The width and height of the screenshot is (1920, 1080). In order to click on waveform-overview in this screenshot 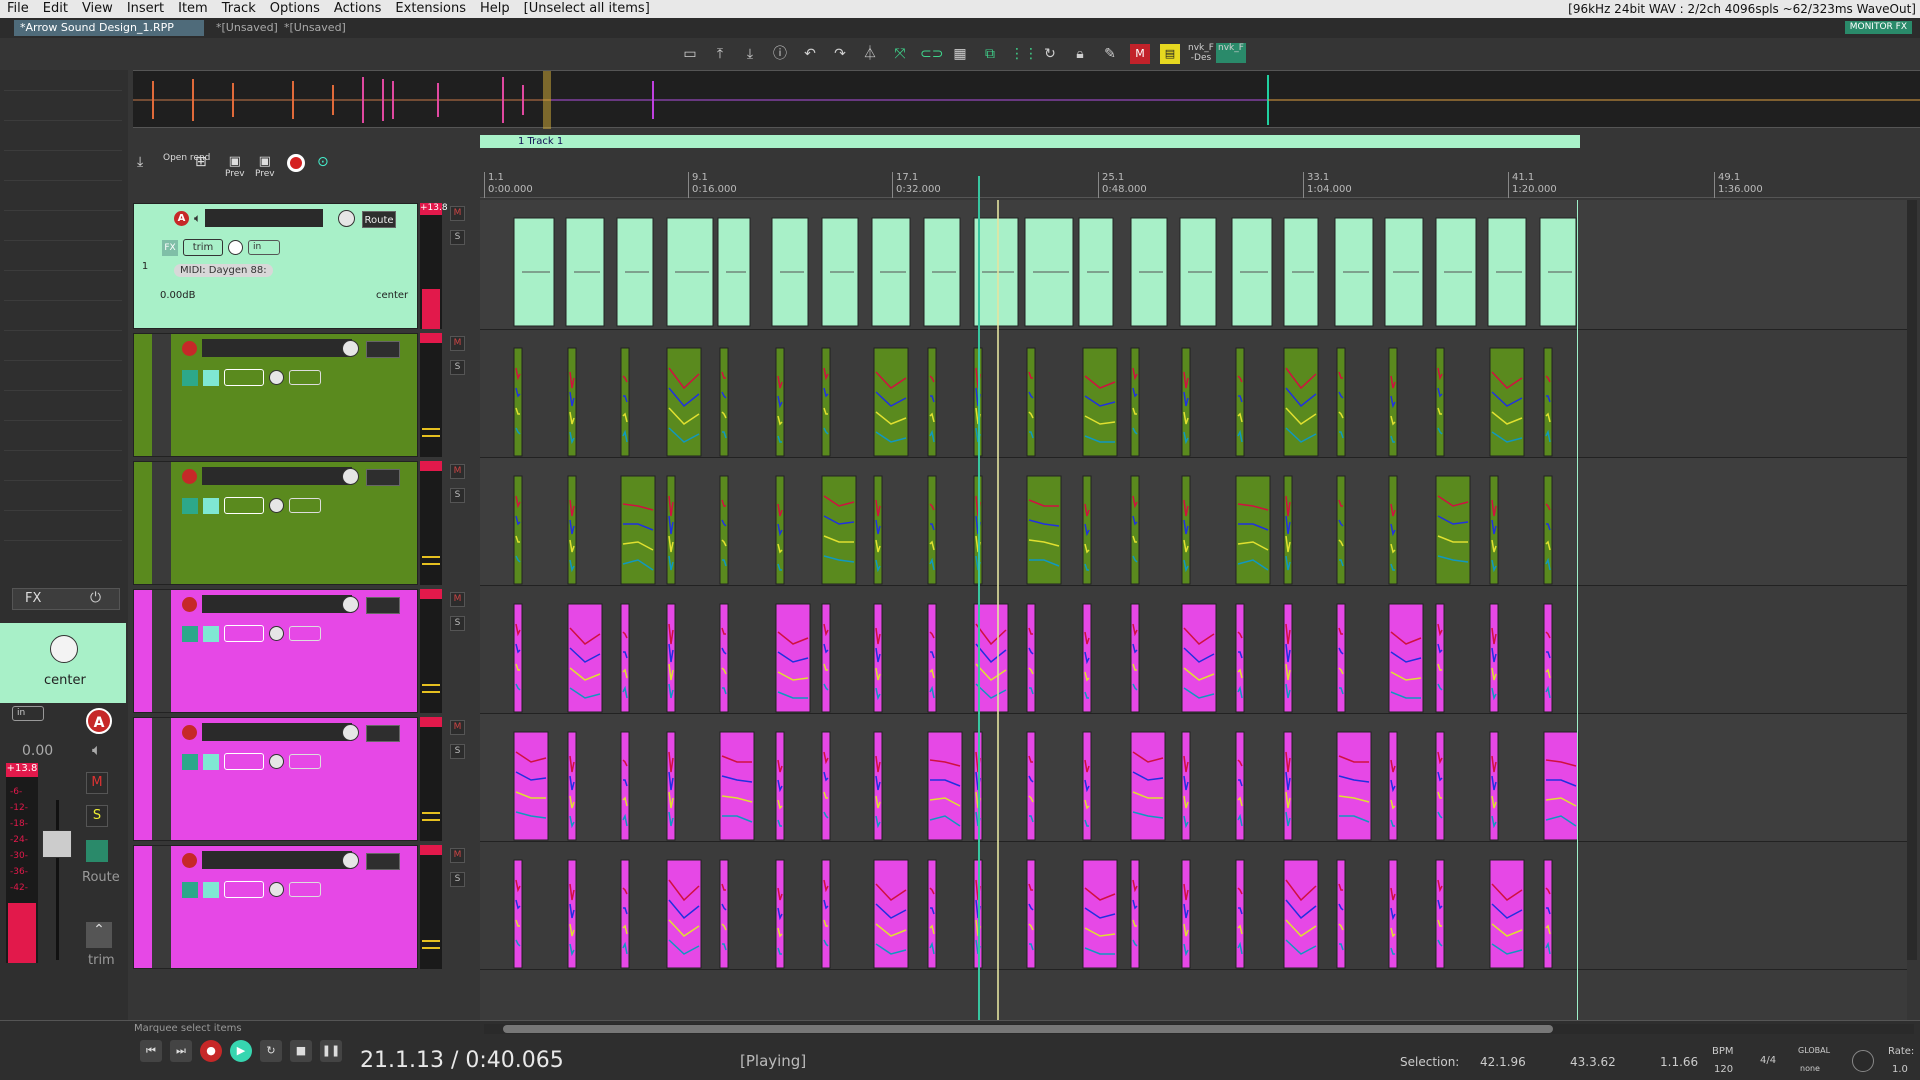, I will do `click(1026, 99)`.